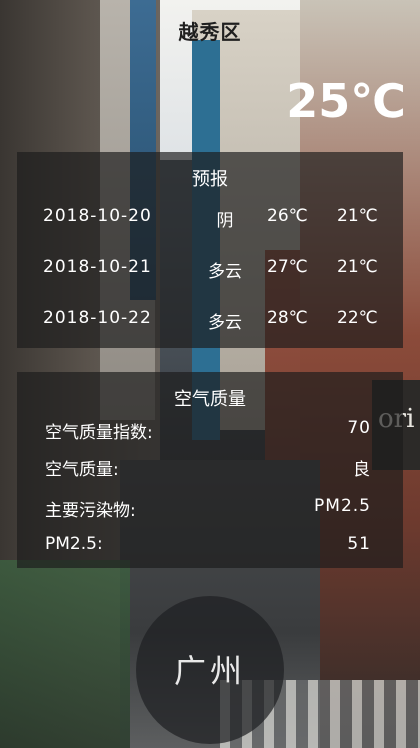 The image size is (420, 748). I want to click on district-title: 越秀区, so click(210, 32).